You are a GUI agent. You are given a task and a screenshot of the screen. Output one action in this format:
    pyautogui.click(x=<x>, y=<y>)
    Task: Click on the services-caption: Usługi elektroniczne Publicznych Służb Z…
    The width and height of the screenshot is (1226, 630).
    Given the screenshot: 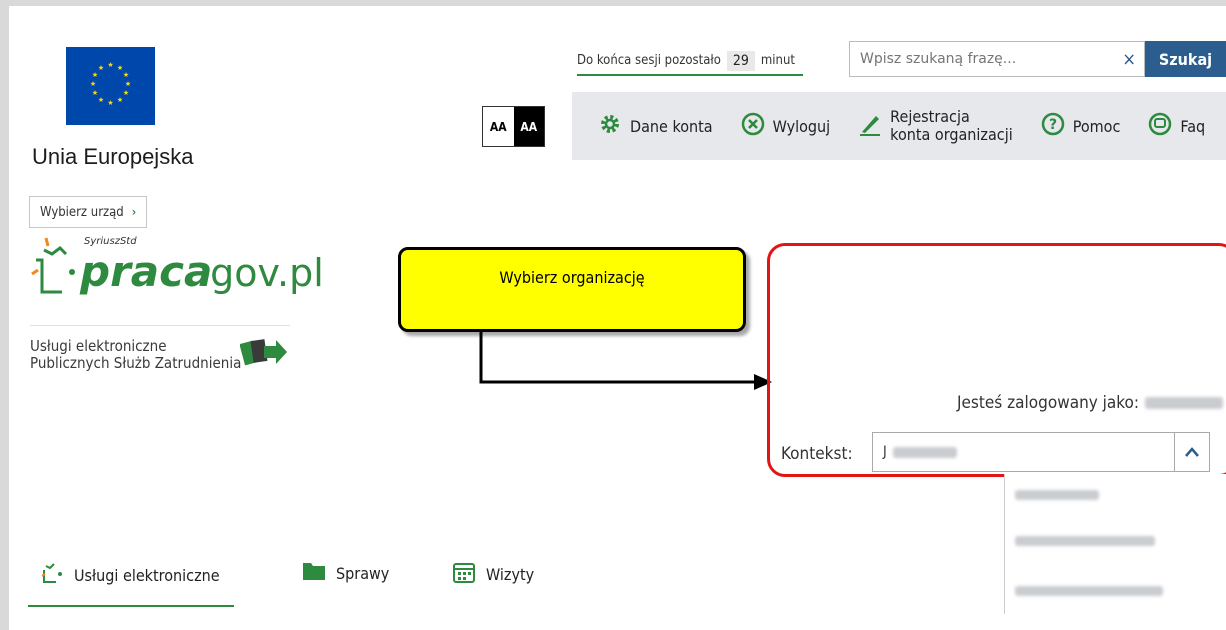 What is the action you would take?
    pyautogui.click(x=135, y=355)
    